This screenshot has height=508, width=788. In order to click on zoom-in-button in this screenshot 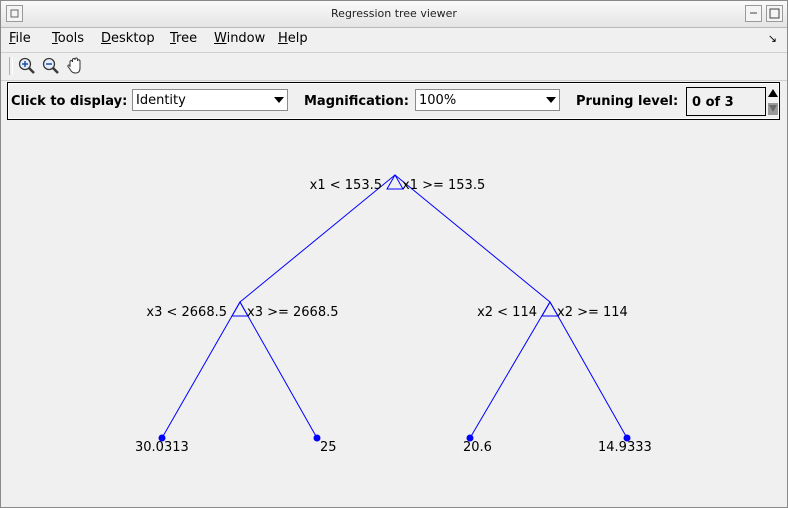, I will do `click(27, 66)`.